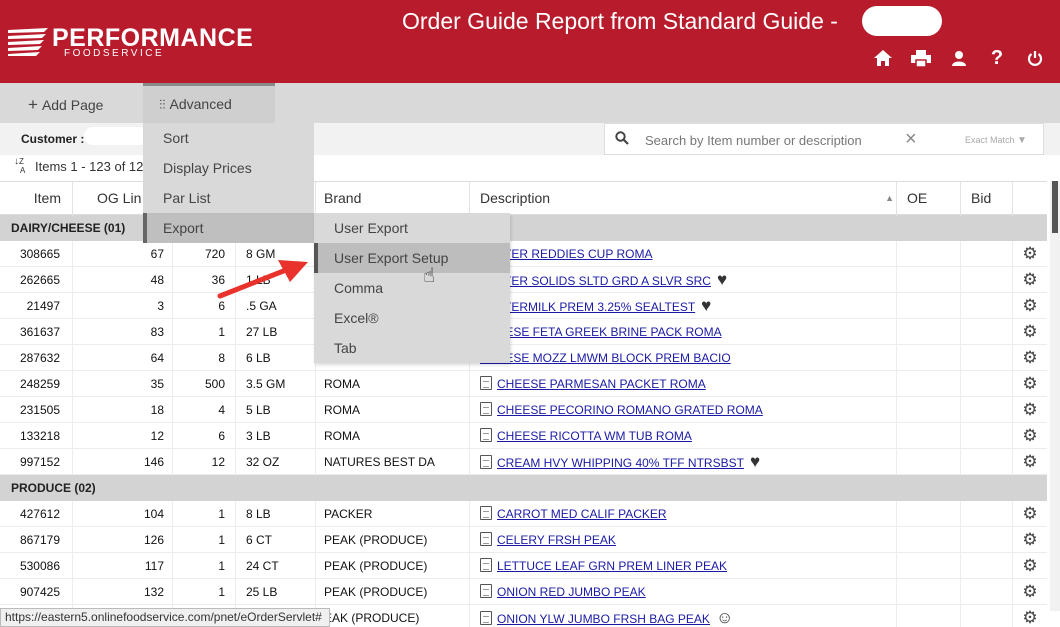 This screenshot has height=627, width=1060. Describe the element at coordinates (393, 410) in the screenshot. I see `brand: ROMA` at that location.